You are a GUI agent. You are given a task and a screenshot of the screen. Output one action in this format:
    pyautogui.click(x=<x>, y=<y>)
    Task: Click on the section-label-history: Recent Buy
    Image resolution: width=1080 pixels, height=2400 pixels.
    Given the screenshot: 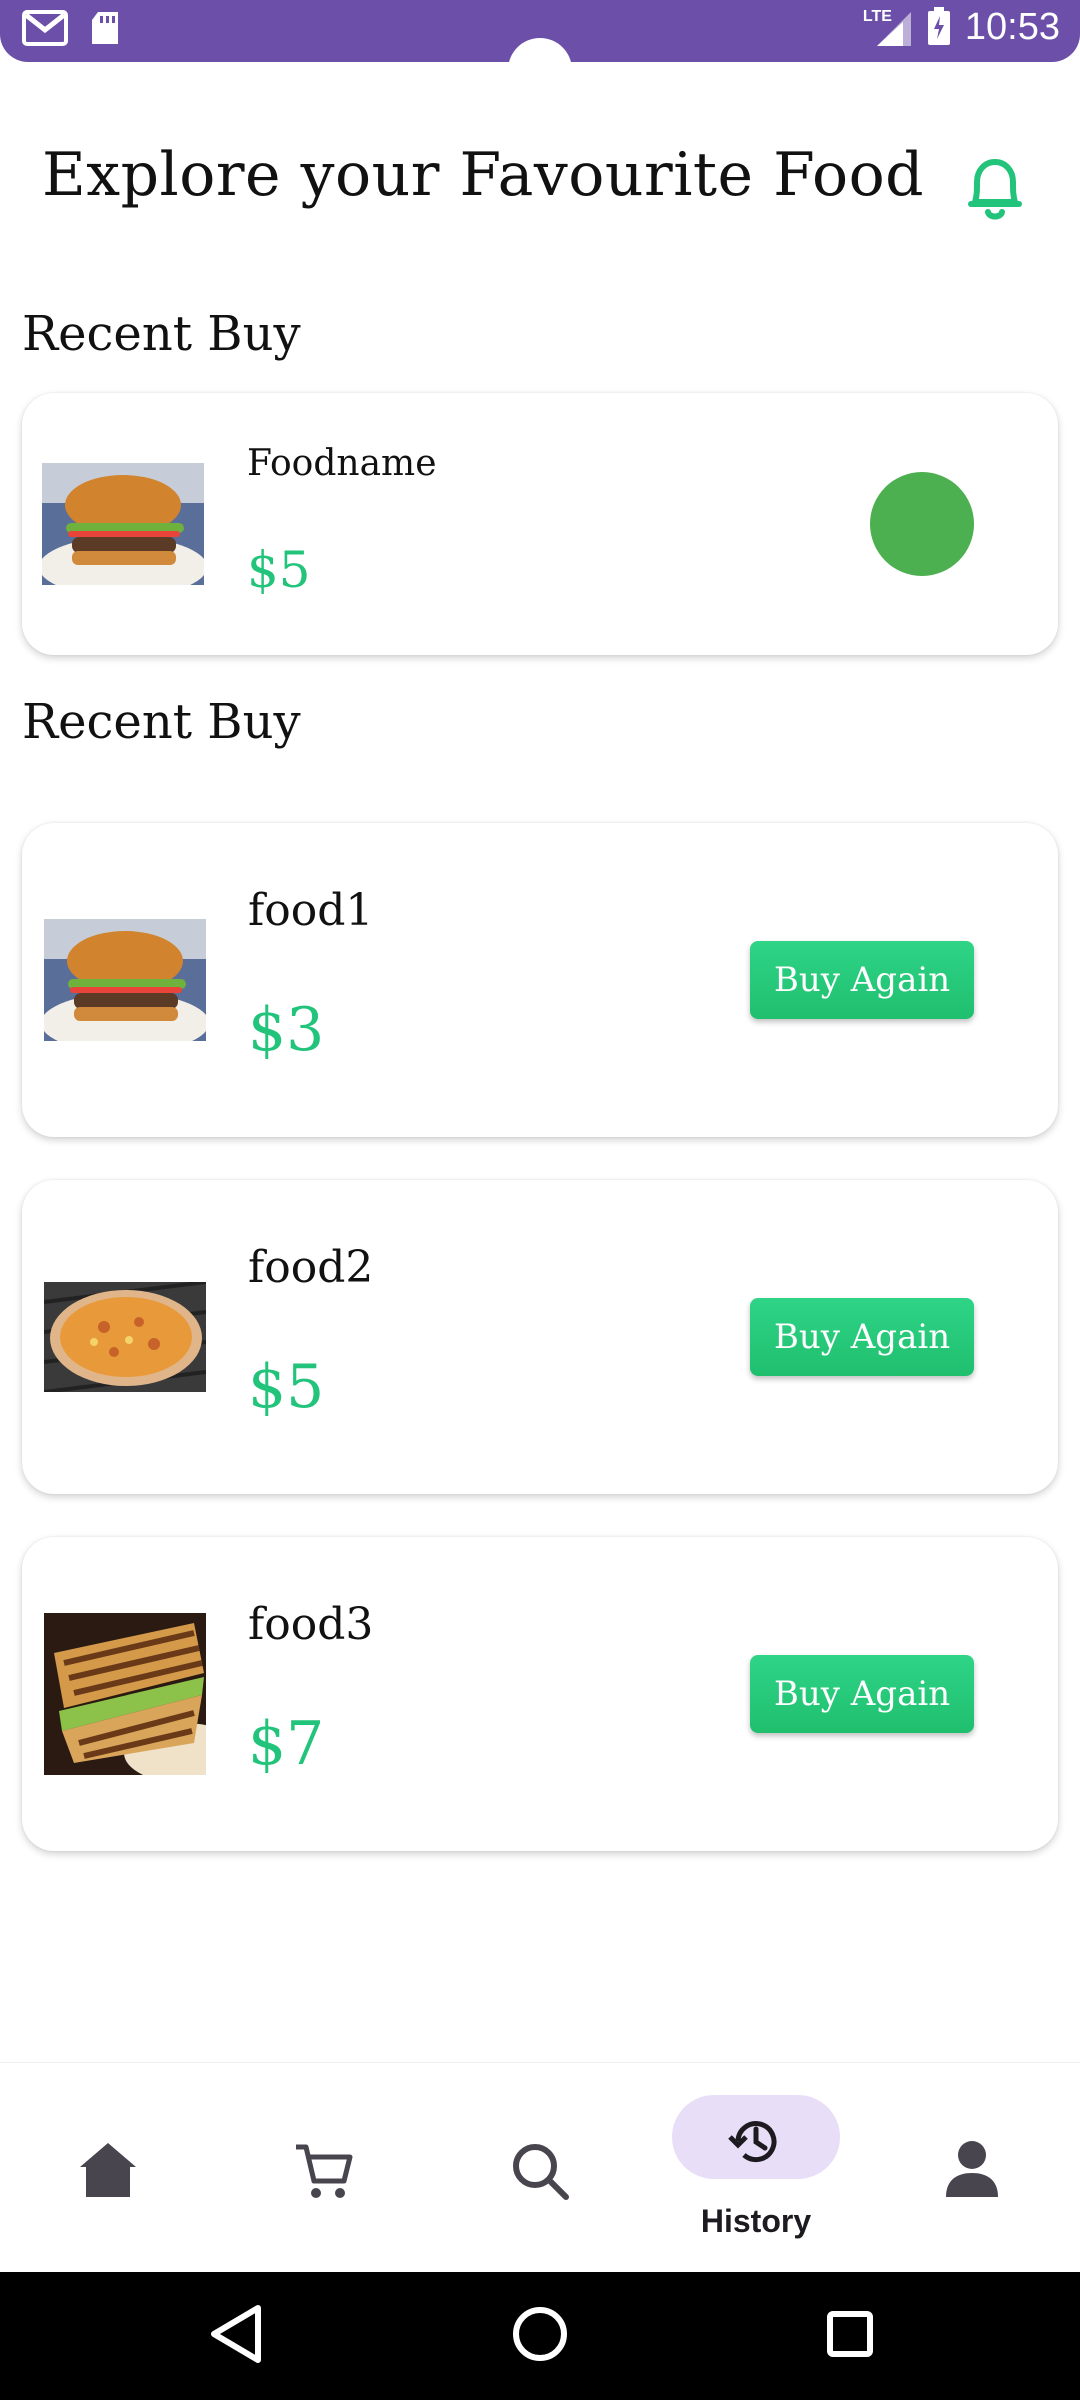 What is the action you would take?
    pyautogui.click(x=161, y=722)
    